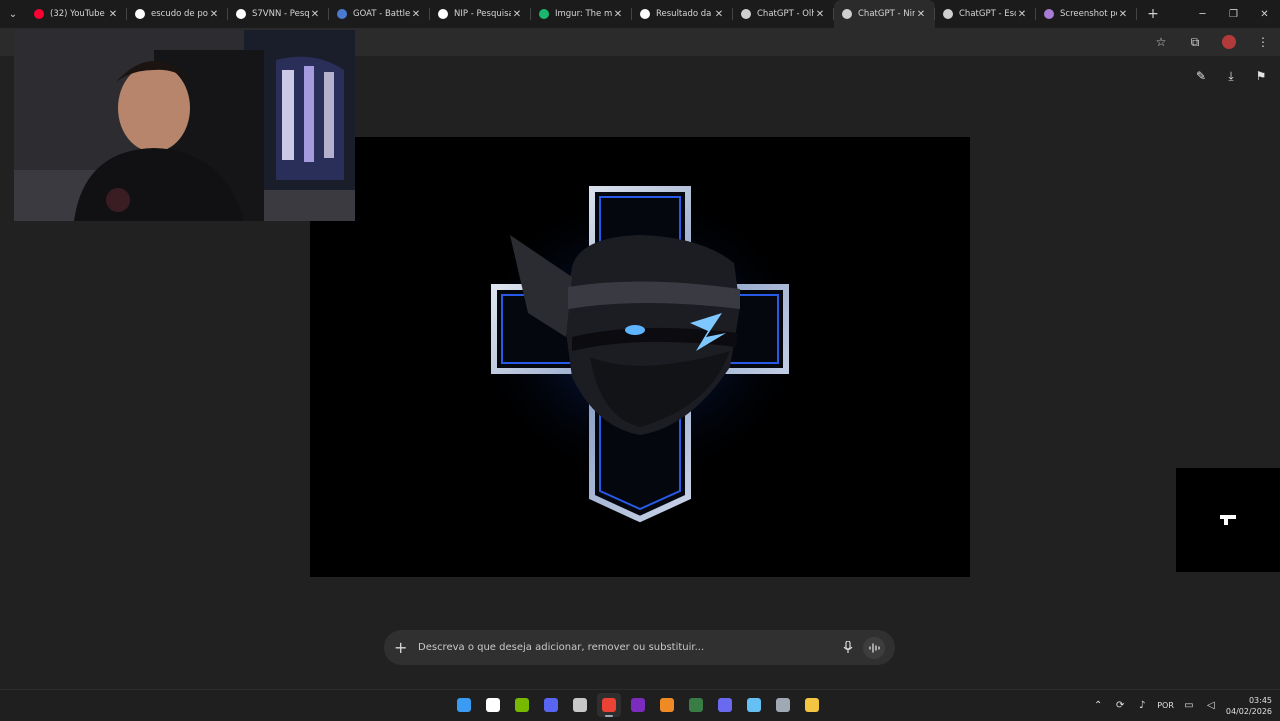  I want to click on browser-tab: Screenshot po ✕, so click(1086, 14).